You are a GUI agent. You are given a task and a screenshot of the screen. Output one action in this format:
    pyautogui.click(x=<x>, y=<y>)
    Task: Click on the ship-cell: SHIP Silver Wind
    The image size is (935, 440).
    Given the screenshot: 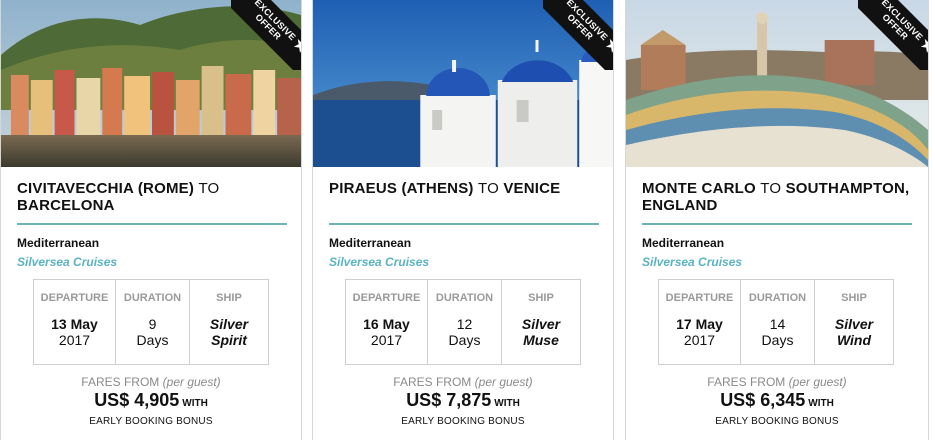 What is the action you would take?
    pyautogui.click(x=854, y=322)
    